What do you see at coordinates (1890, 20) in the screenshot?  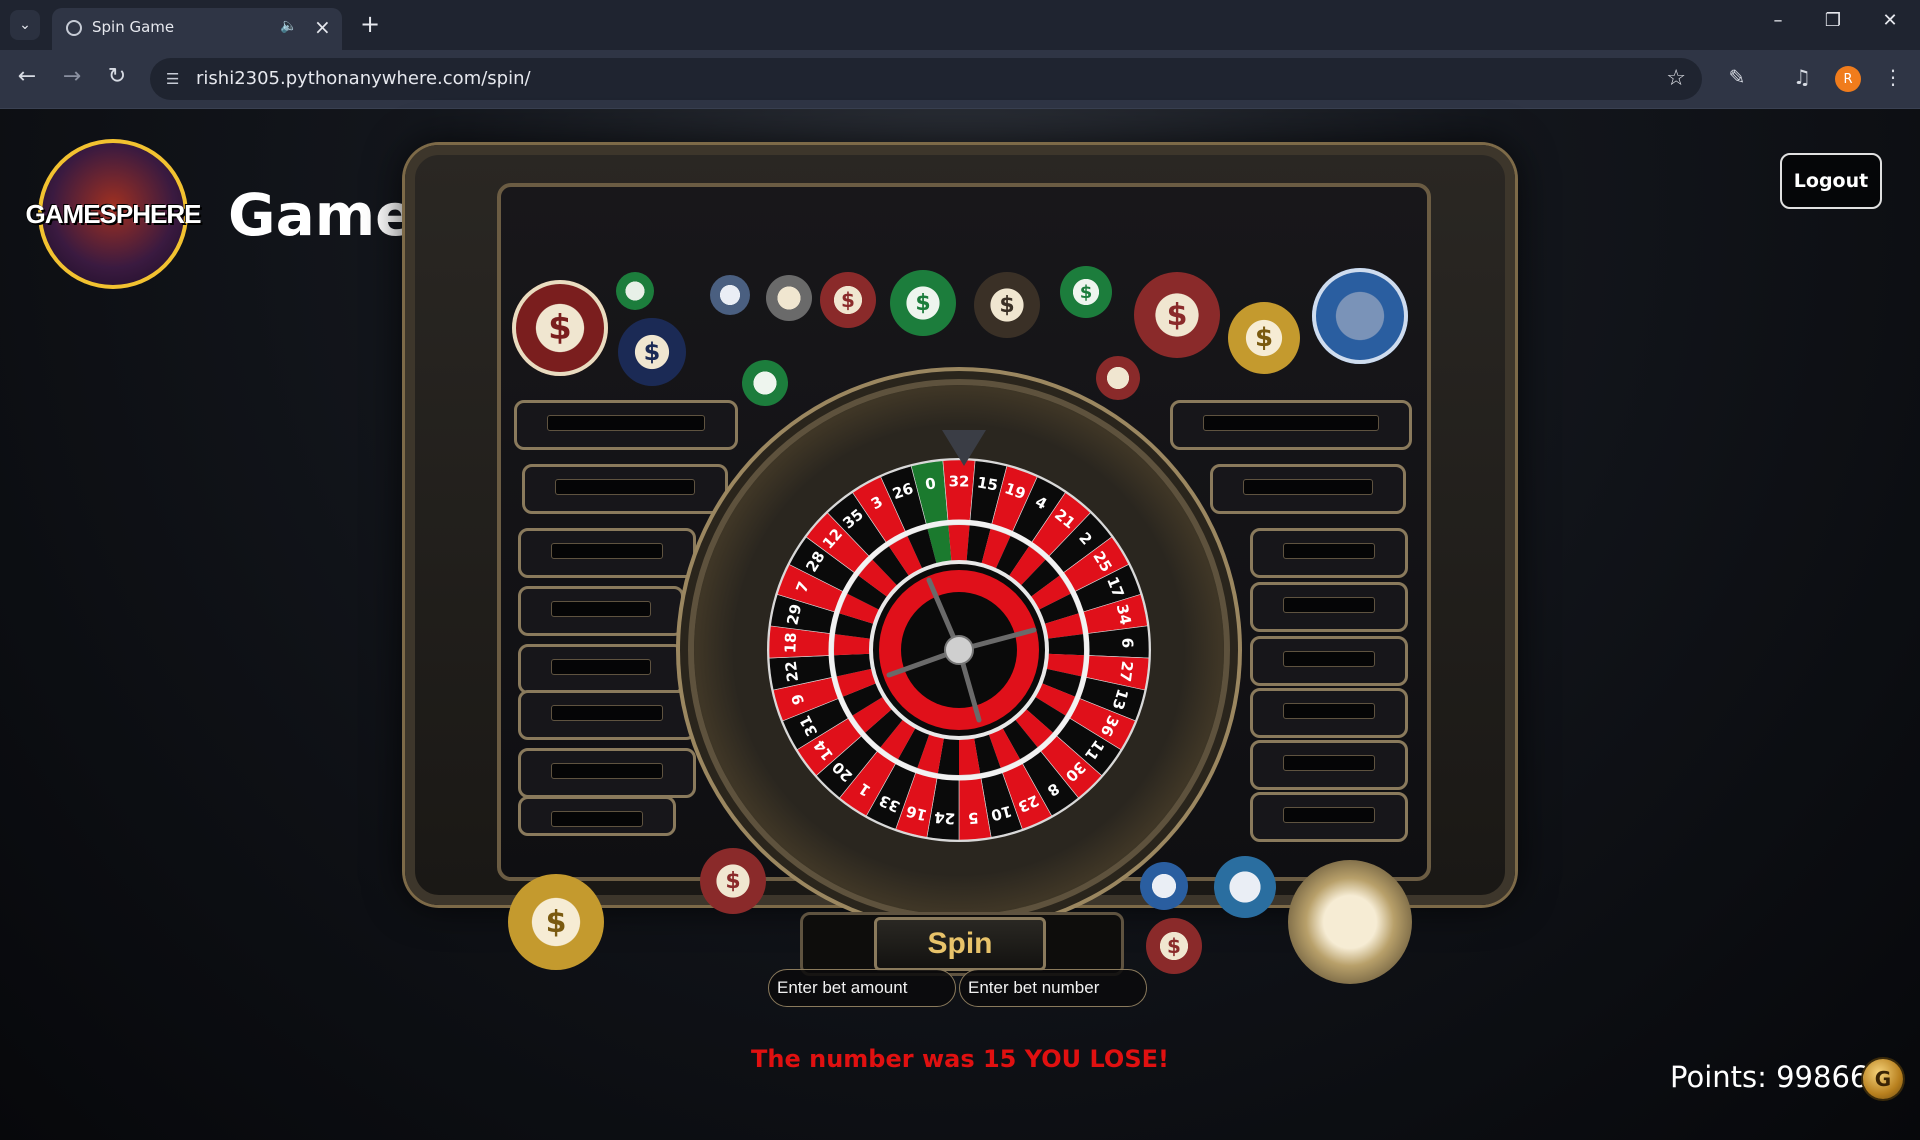 I see `close-window-icon: ✕` at bounding box center [1890, 20].